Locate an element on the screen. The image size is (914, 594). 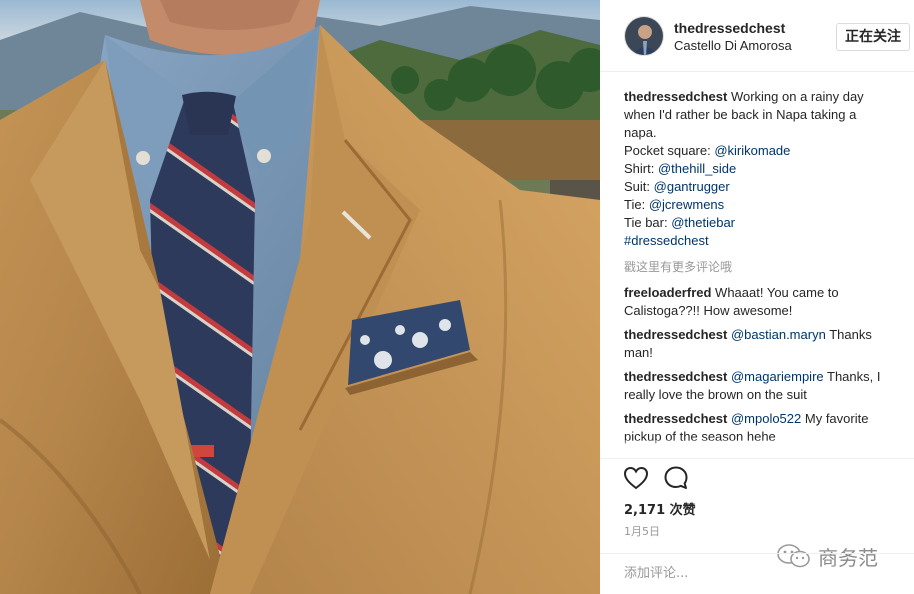
comment-text: Thanks is located at coordinates (850, 334).